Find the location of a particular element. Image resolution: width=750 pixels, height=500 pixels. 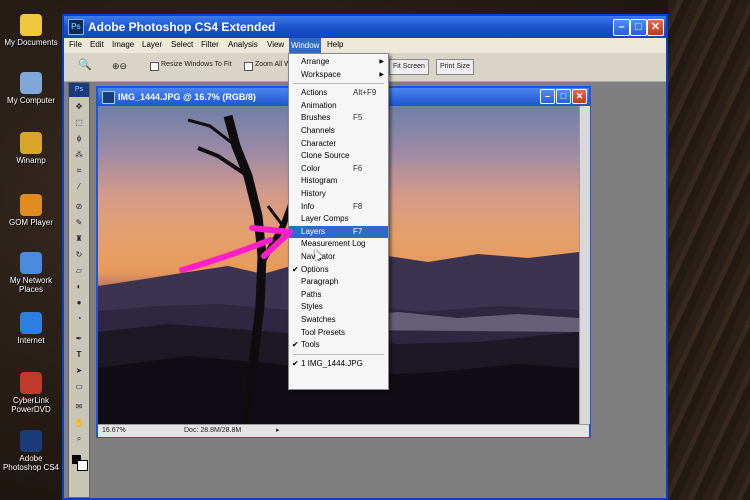

desktop-icon: Adobe Photoshop CS4 is located at coordinates (31, 451).